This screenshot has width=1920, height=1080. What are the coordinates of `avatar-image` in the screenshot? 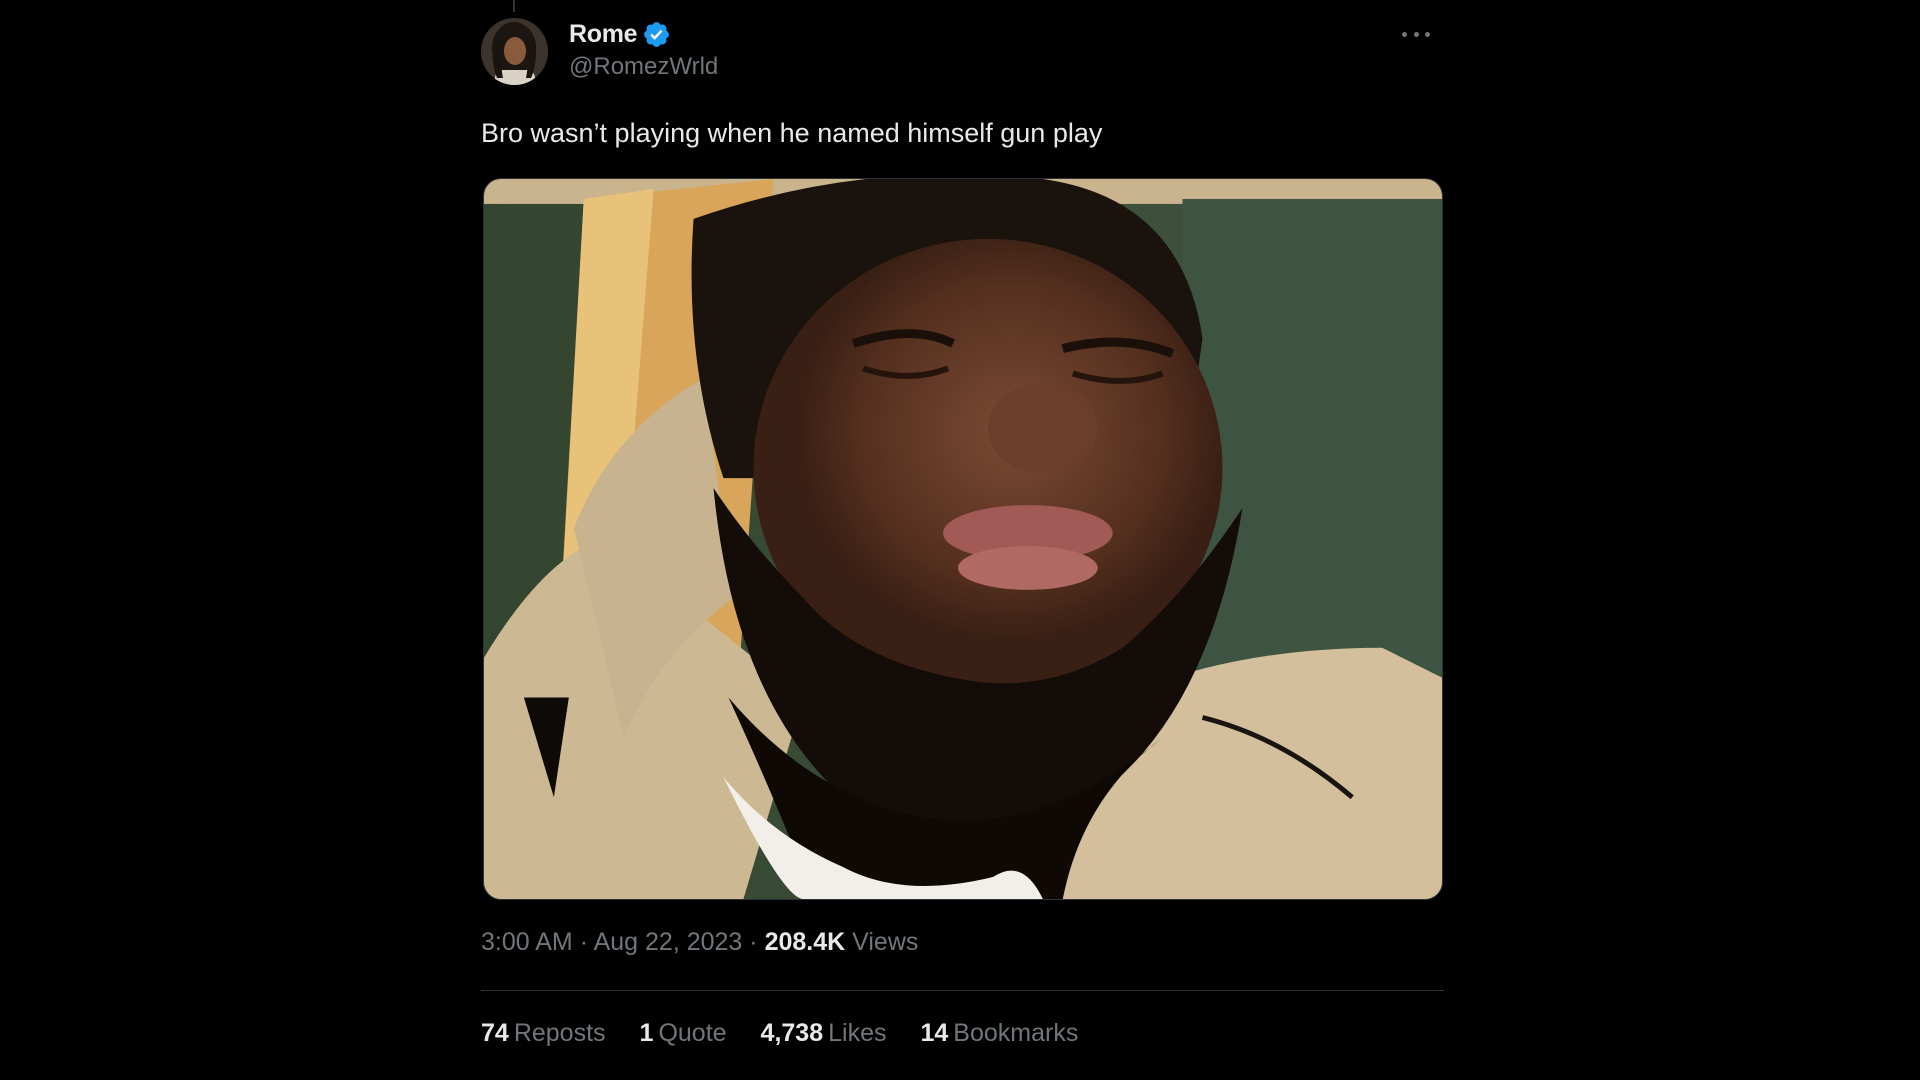 It's located at (514, 51).